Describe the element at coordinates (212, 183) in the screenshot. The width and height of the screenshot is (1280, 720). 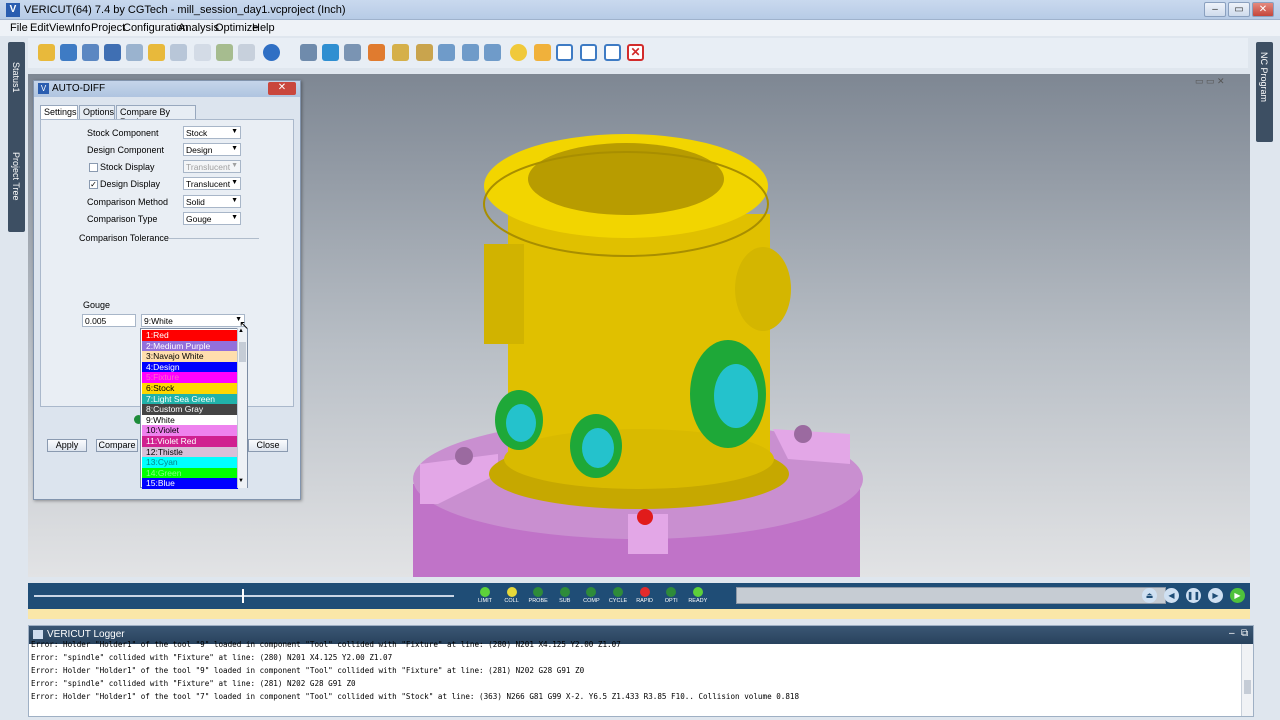
I see `design-display-select: Translucent ▼` at that location.